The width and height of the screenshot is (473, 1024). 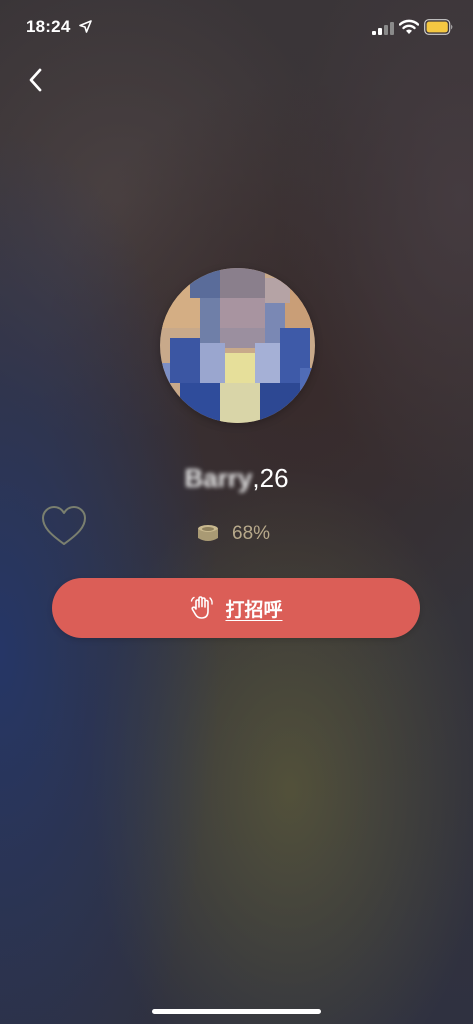 What do you see at coordinates (409, 26) in the screenshot?
I see `wifi-icon` at bounding box center [409, 26].